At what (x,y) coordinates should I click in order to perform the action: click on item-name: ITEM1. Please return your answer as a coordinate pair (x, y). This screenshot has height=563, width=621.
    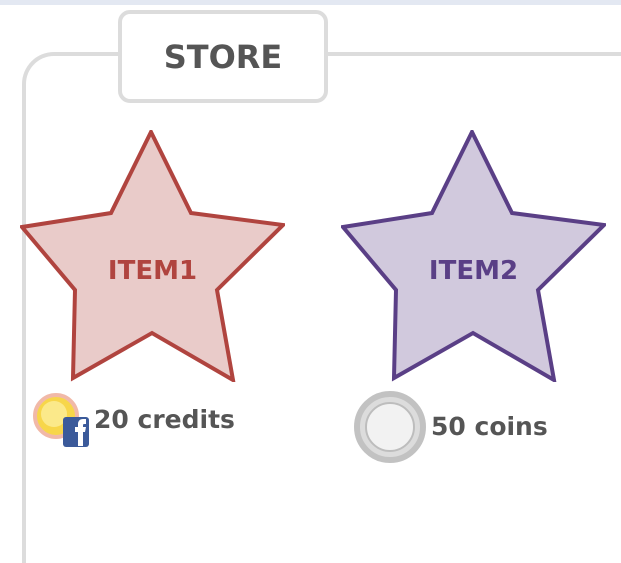
    Looking at the image, I should click on (153, 271).